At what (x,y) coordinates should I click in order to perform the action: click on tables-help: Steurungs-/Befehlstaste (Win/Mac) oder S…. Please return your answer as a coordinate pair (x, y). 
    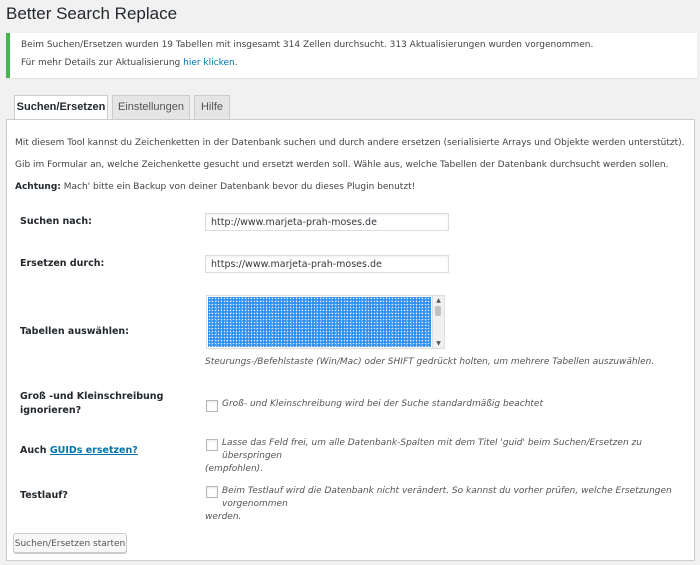
    Looking at the image, I should click on (430, 362).